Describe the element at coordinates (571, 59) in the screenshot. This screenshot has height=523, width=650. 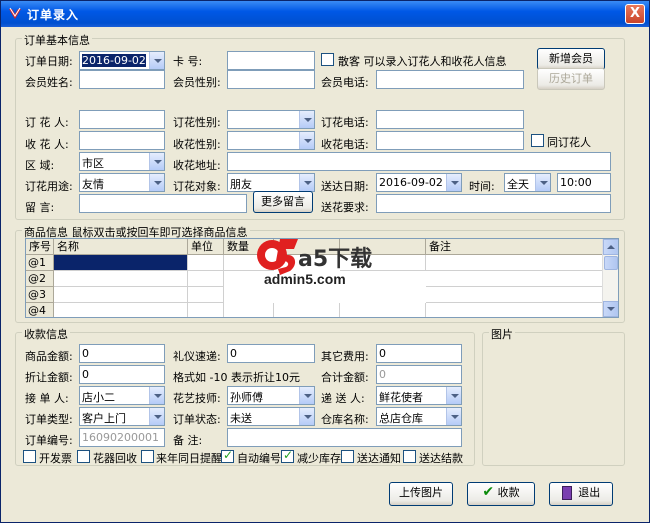
I see `add-member-button: 新增会员` at that location.